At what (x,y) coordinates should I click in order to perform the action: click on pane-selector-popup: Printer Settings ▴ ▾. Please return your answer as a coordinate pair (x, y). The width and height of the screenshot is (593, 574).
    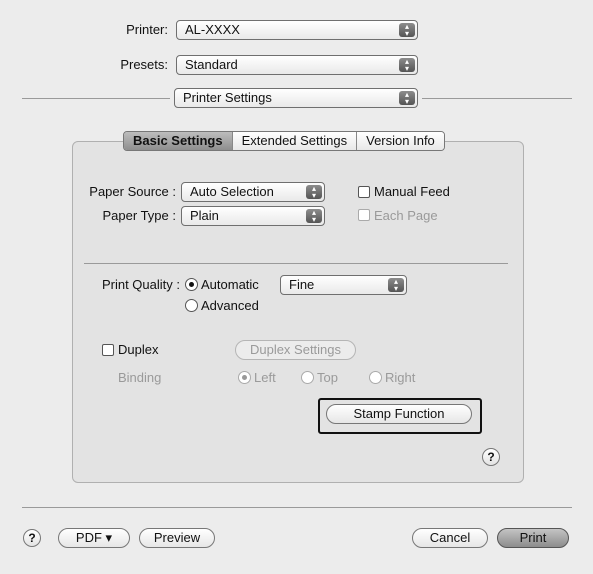
    Looking at the image, I should click on (296, 98).